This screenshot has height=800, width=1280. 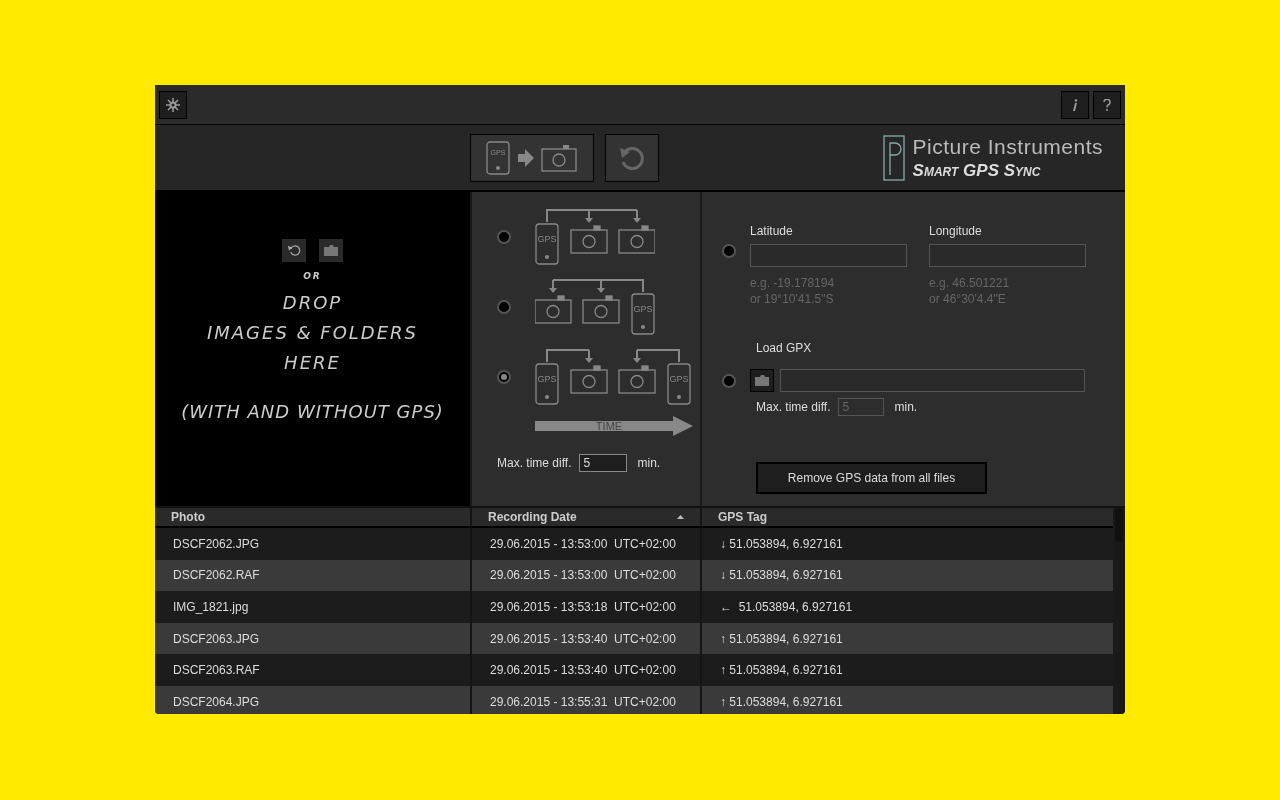 What do you see at coordinates (932, 380) in the screenshot?
I see `gpx-file-field` at bounding box center [932, 380].